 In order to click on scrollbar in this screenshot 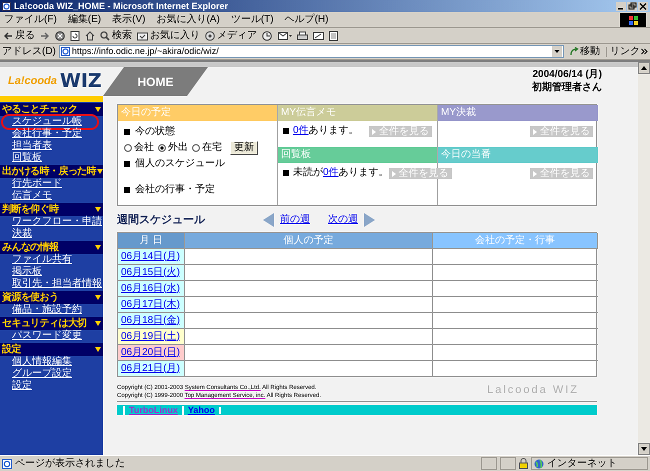, I will do `click(644, 258)`.